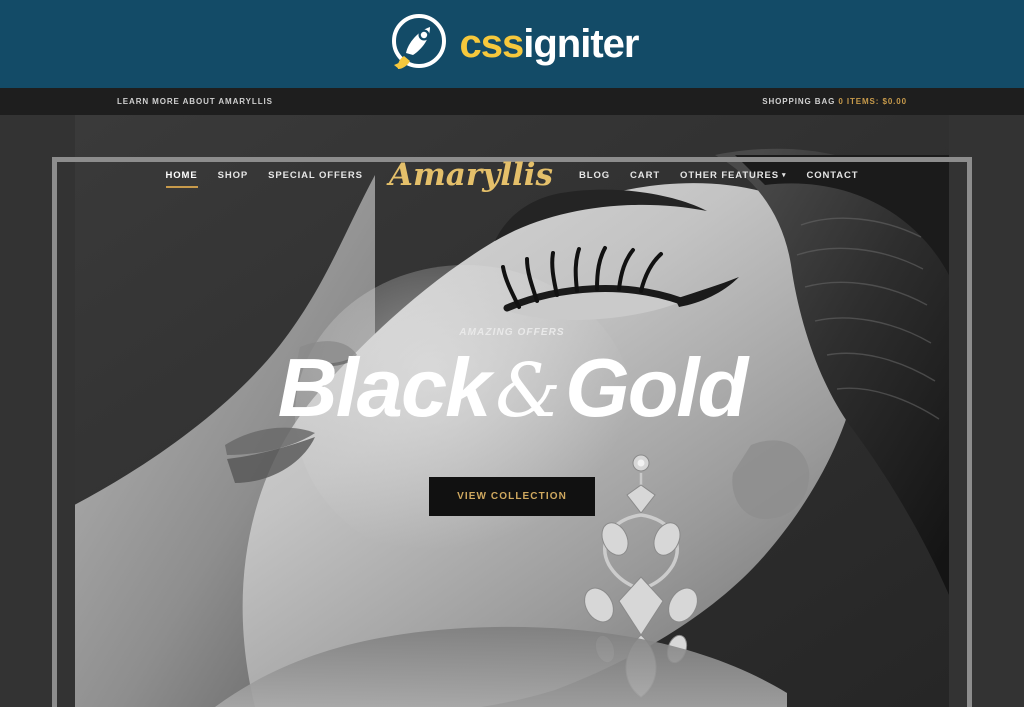 The image size is (1024, 720). Describe the element at coordinates (799, 101) in the screenshot. I see `shopping-bag-label: SHOPPING BAG` at that location.